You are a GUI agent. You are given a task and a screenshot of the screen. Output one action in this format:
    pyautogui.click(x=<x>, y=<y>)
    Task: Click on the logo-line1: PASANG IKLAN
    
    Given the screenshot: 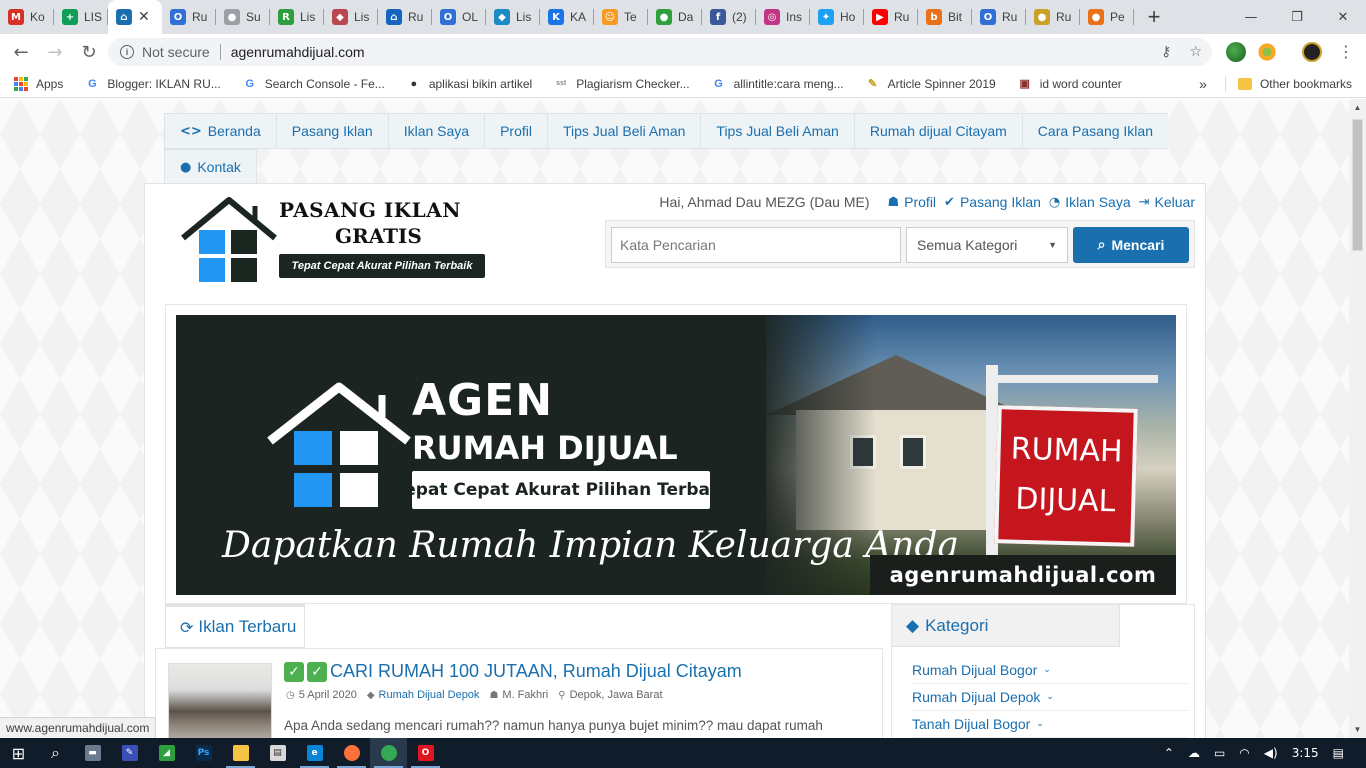 What is the action you would take?
    pyautogui.click(x=370, y=210)
    